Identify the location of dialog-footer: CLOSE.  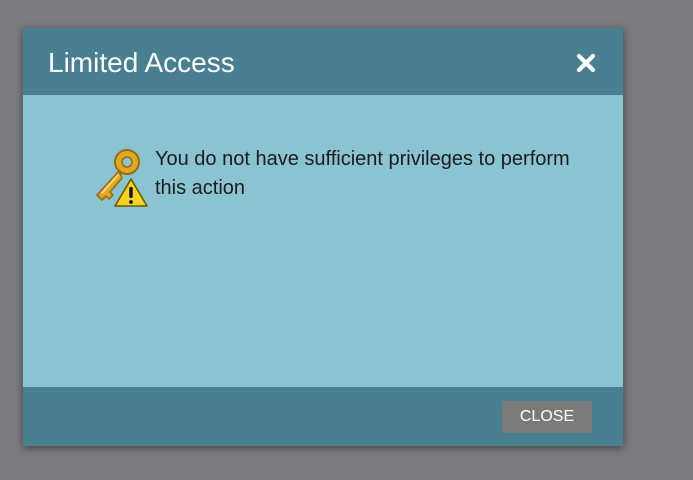
(323, 416).